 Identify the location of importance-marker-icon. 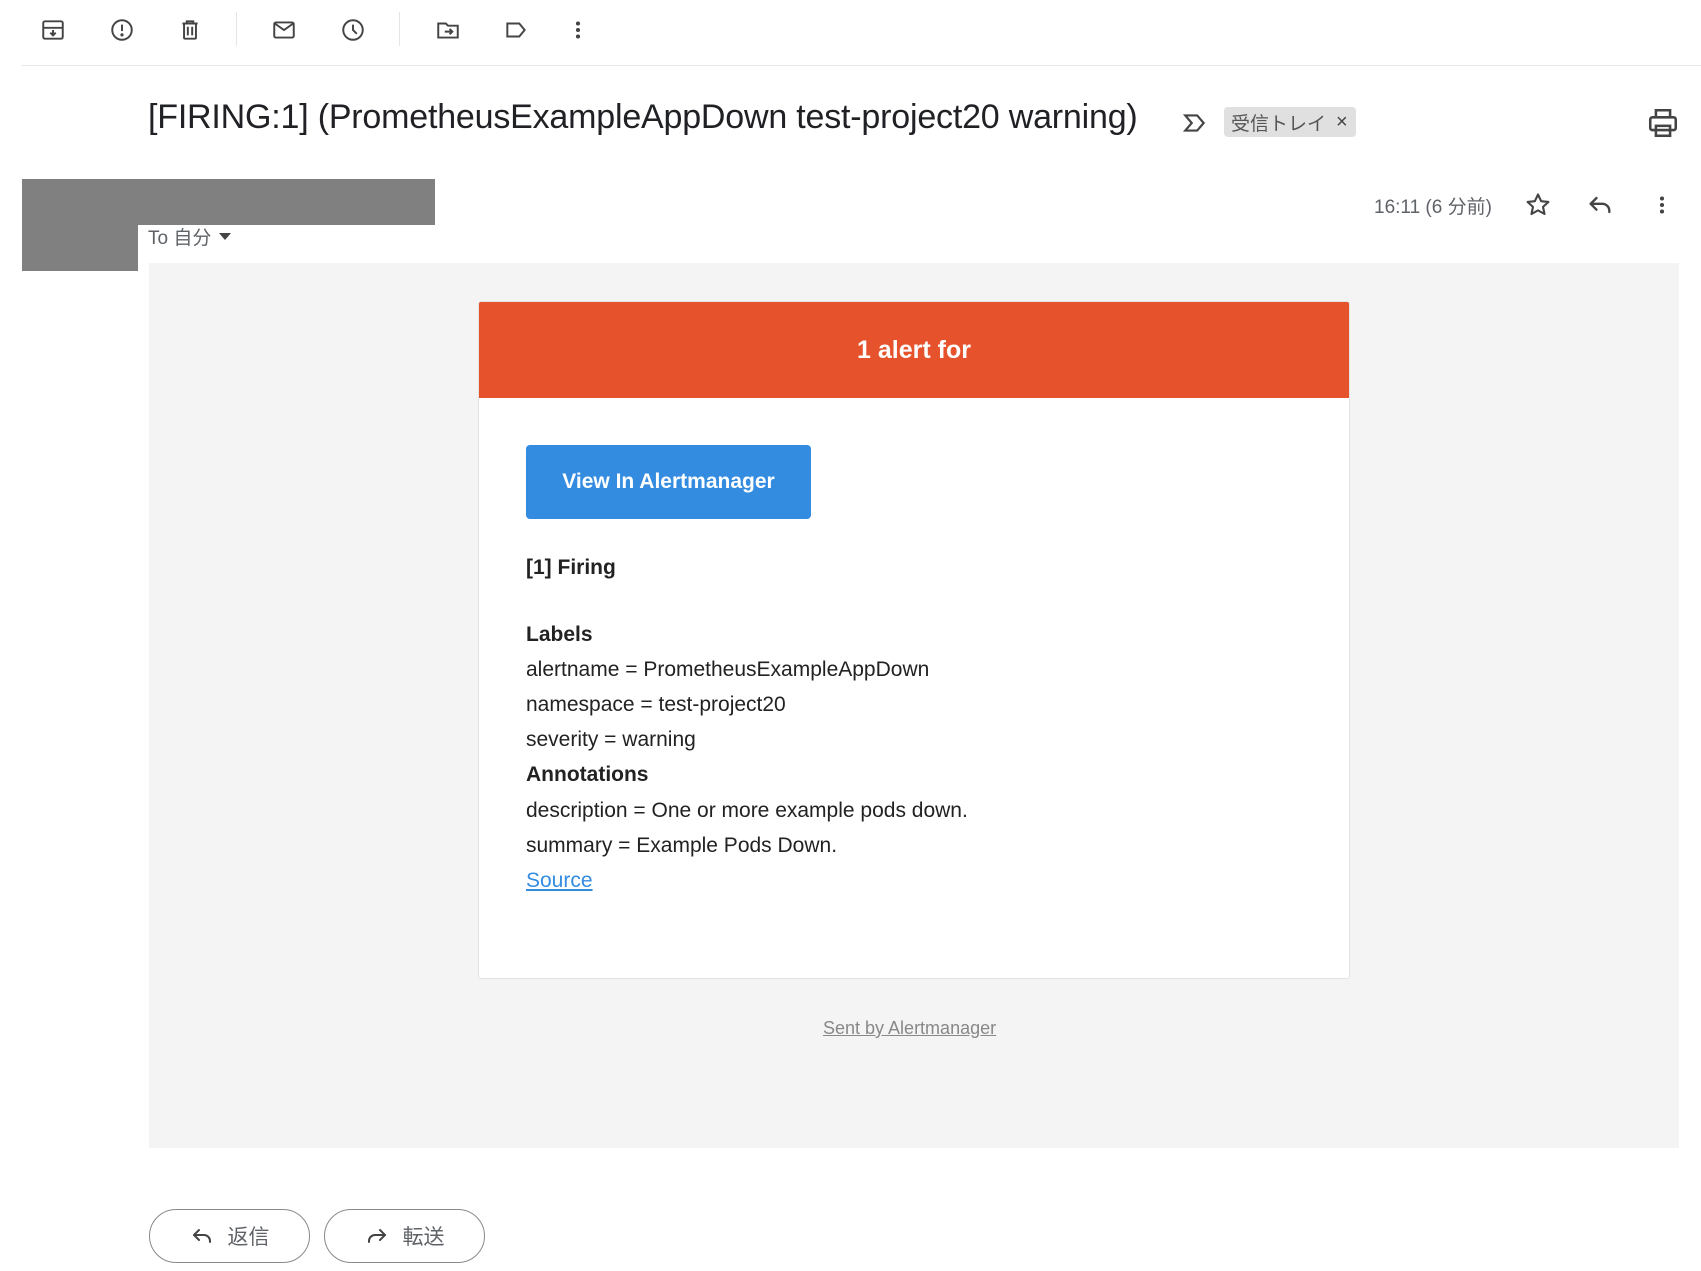
(1195, 123).